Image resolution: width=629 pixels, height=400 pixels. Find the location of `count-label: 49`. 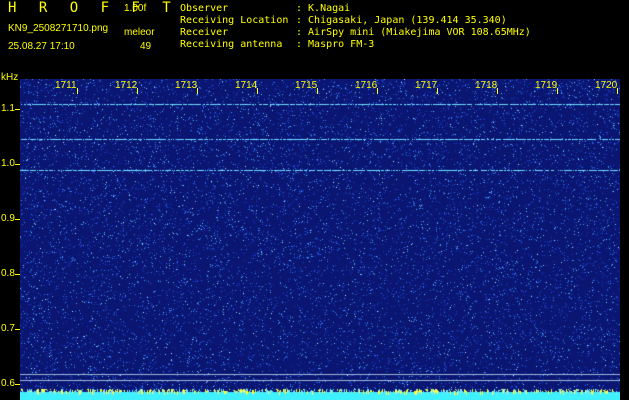

count-label: 49 is located at coordinates (146, 46).